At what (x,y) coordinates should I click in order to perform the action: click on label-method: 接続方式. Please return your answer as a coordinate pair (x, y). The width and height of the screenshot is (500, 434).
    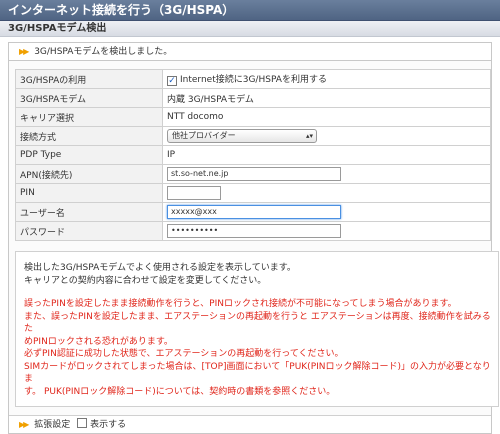
    Looking at the image, I should click on (89, 136).